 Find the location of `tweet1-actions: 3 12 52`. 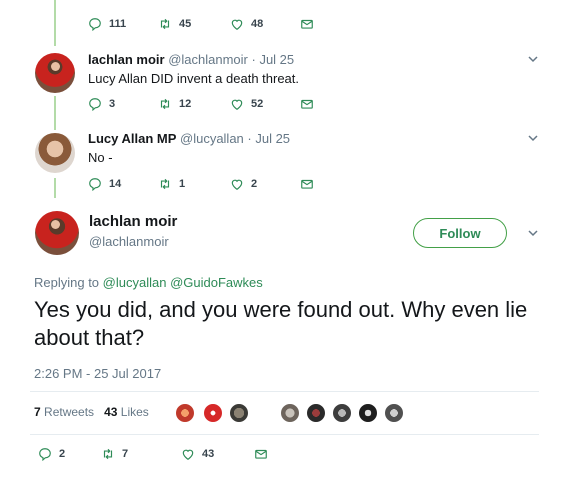

tweet1-actions: 3 12 52 is located at coordinates (204, 104).